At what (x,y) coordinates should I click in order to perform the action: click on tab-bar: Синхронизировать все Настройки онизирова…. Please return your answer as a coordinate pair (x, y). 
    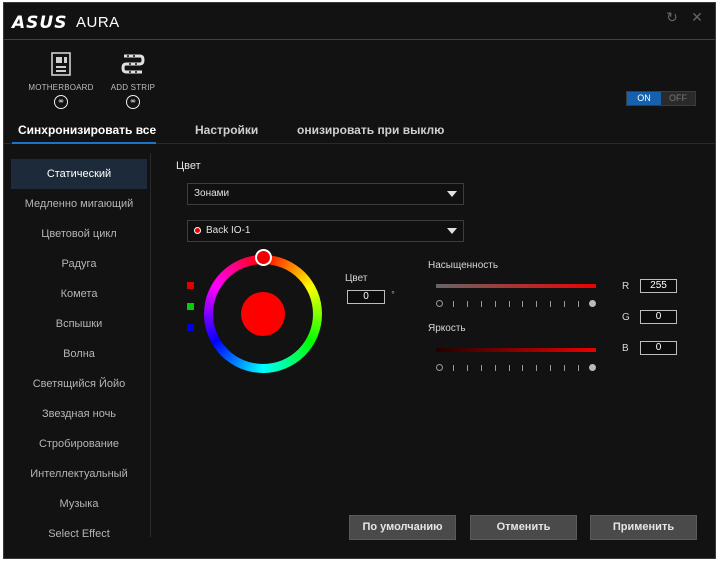
    Looking at the image, I should click on (359, 130).